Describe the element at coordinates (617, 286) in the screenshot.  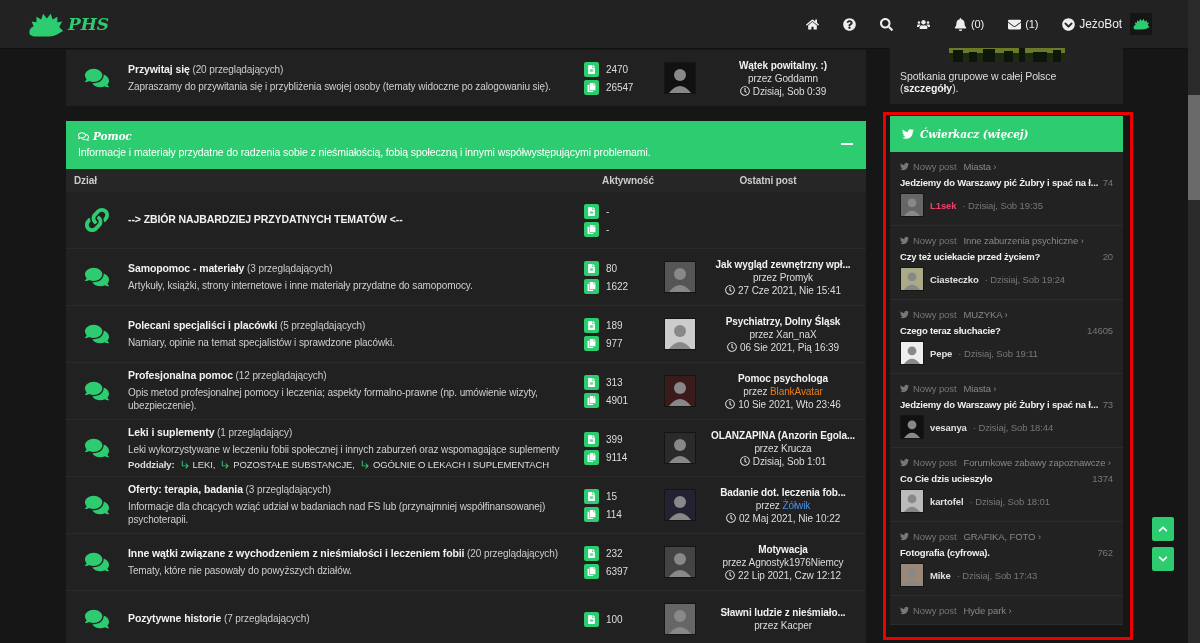
I see `post-count: 1622` at that location.